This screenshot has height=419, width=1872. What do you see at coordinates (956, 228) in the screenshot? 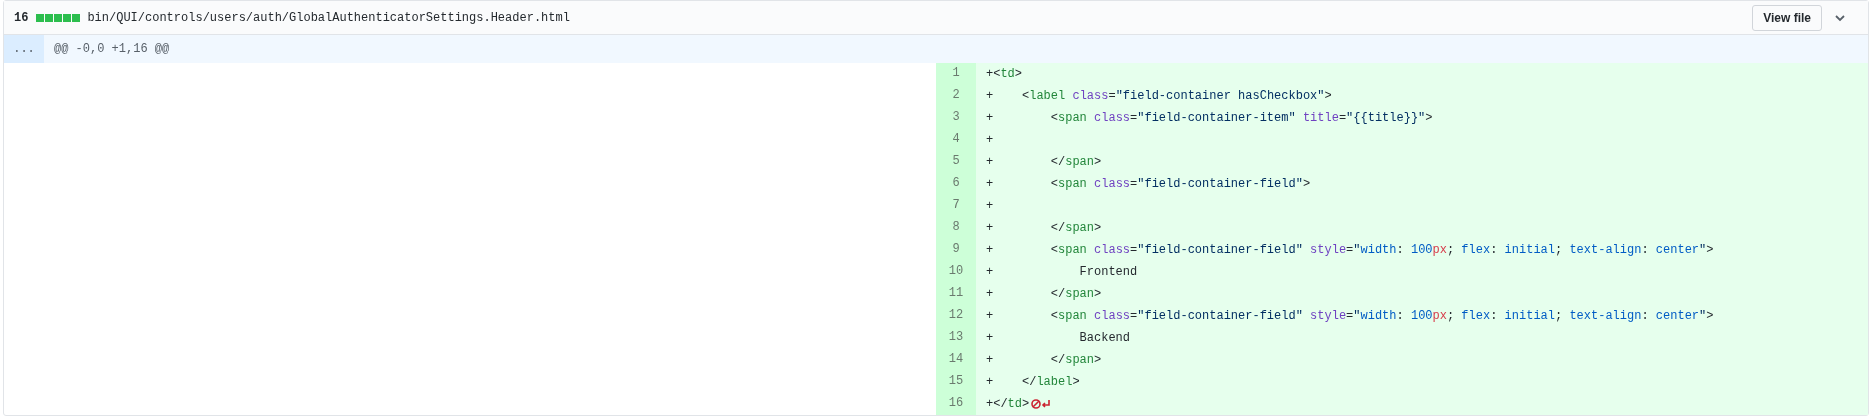
I see `line-number: 8` at bounding box center [956, 228].